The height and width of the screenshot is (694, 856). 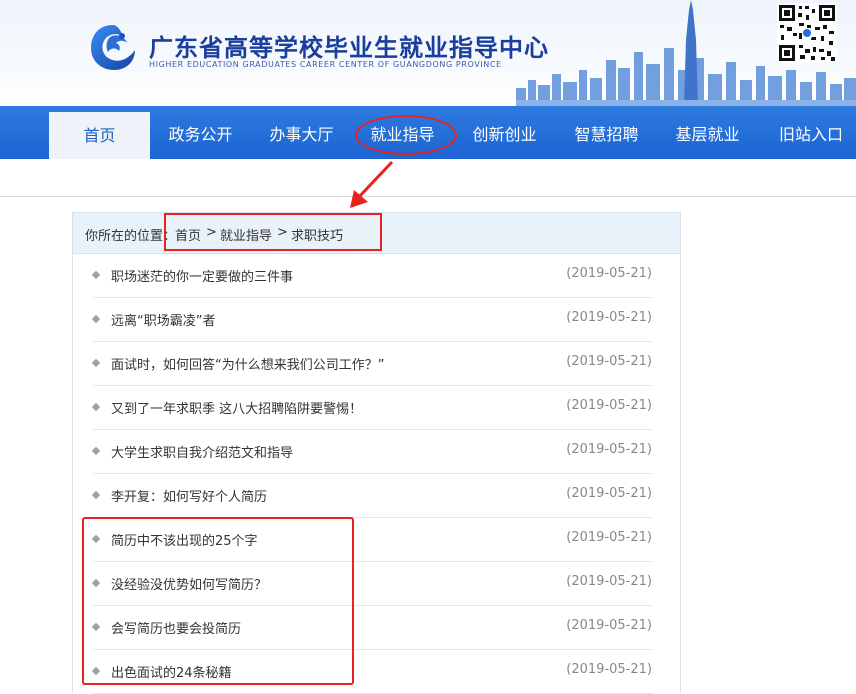 I want to click on article-title: 远离“职场霸凌”者, so click(x=163, y=319).